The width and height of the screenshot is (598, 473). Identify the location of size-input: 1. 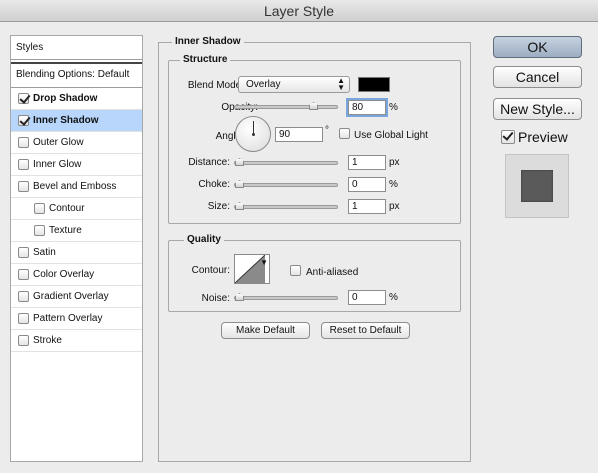
(367, 206).